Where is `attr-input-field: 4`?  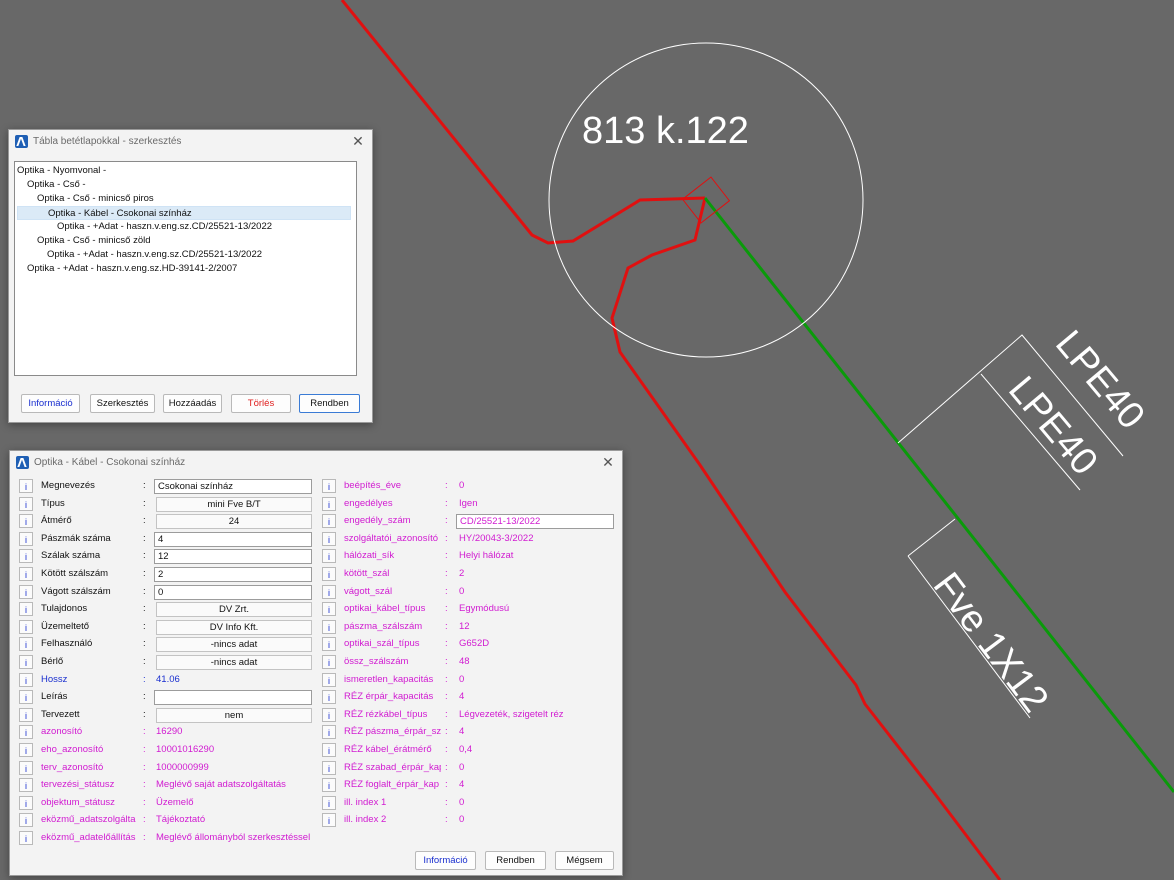
attr-input-field: 4 is located at coordinates (233, 539).